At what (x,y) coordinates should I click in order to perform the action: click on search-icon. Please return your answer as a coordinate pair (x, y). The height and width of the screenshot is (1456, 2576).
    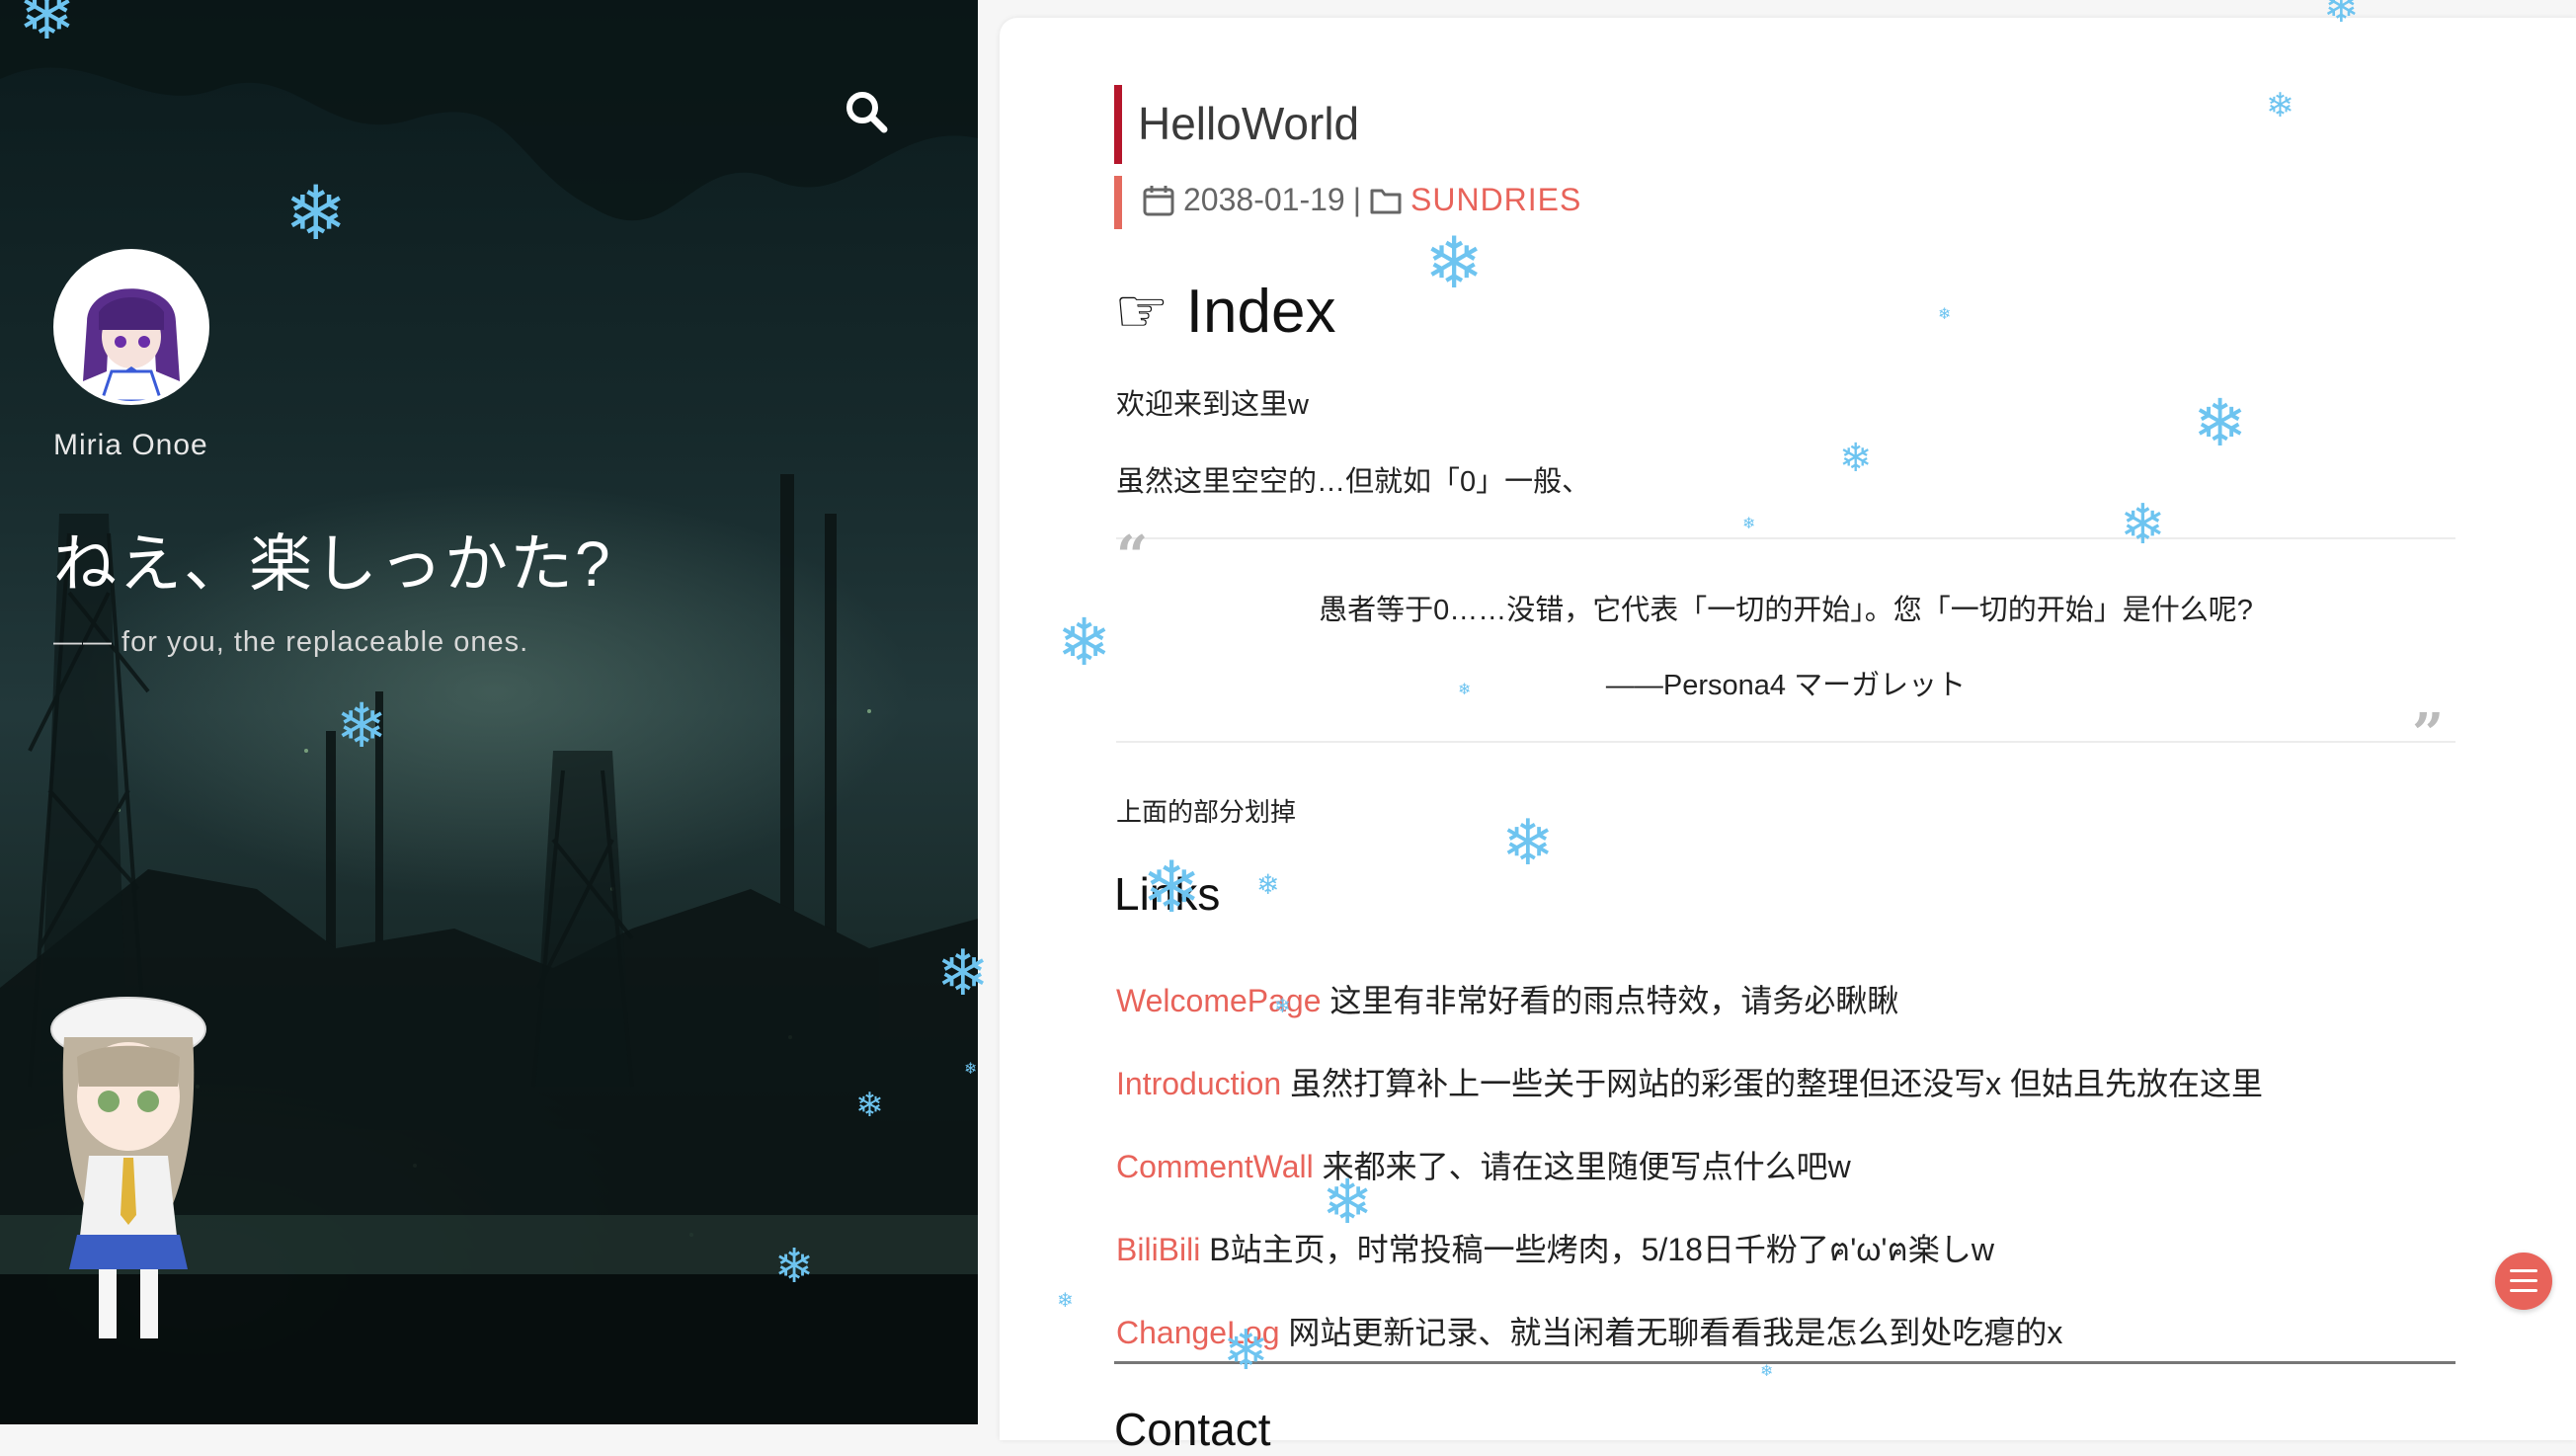
    Looking at the image, I should click on (867, 112).